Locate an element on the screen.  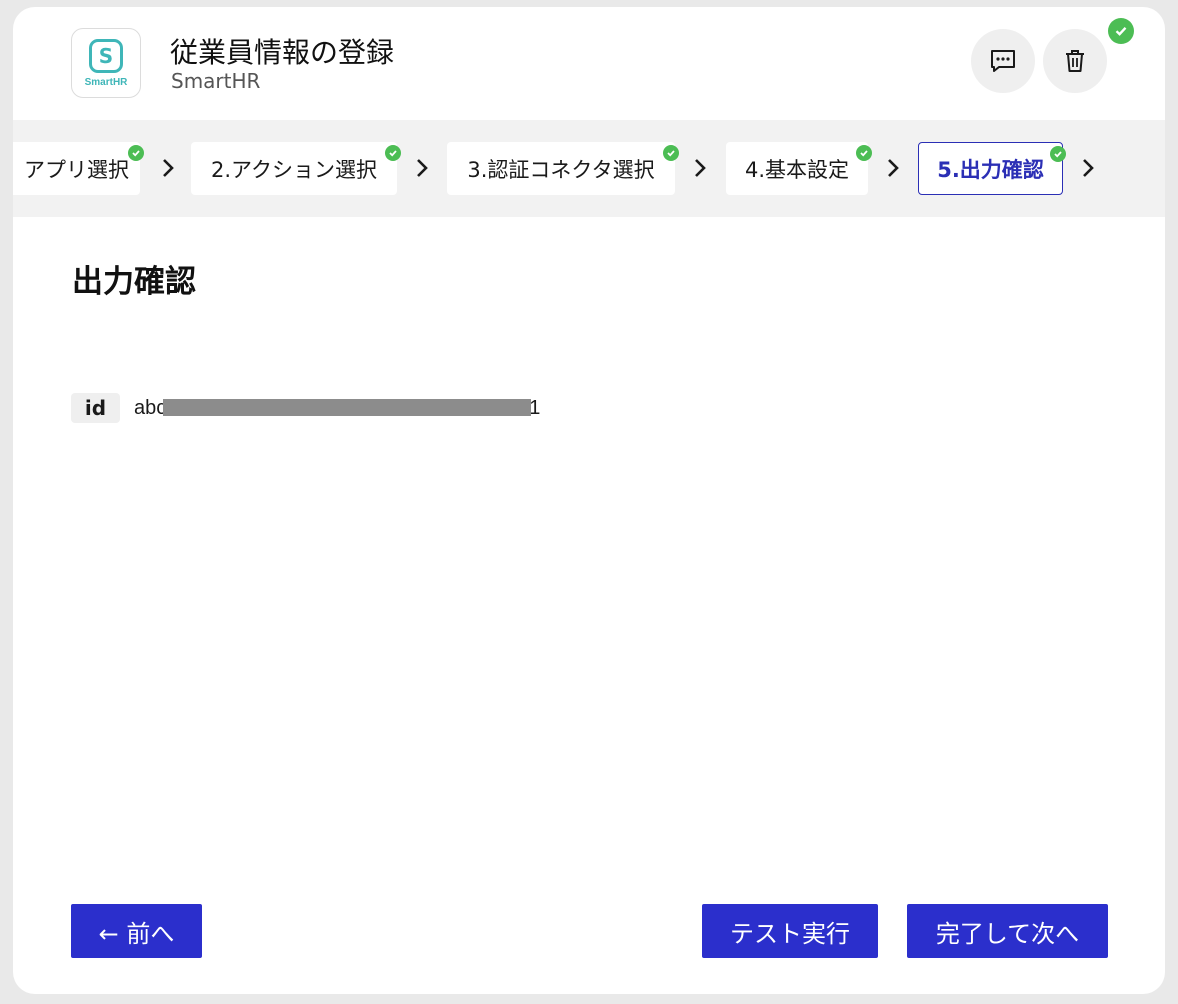
step-navigation: アプリ選択 2.アクション選択 3.認証コネクタ選択 4.基本設定 5.出力確認 is located at coordinates (589, 168).